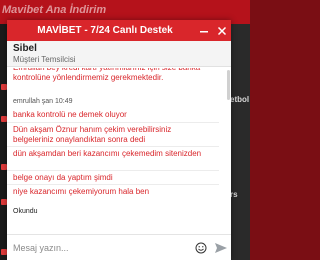 Image resolution: width=320 pixels, height=260 pixels. I want to click on minimize-icon, so click(204, 31).